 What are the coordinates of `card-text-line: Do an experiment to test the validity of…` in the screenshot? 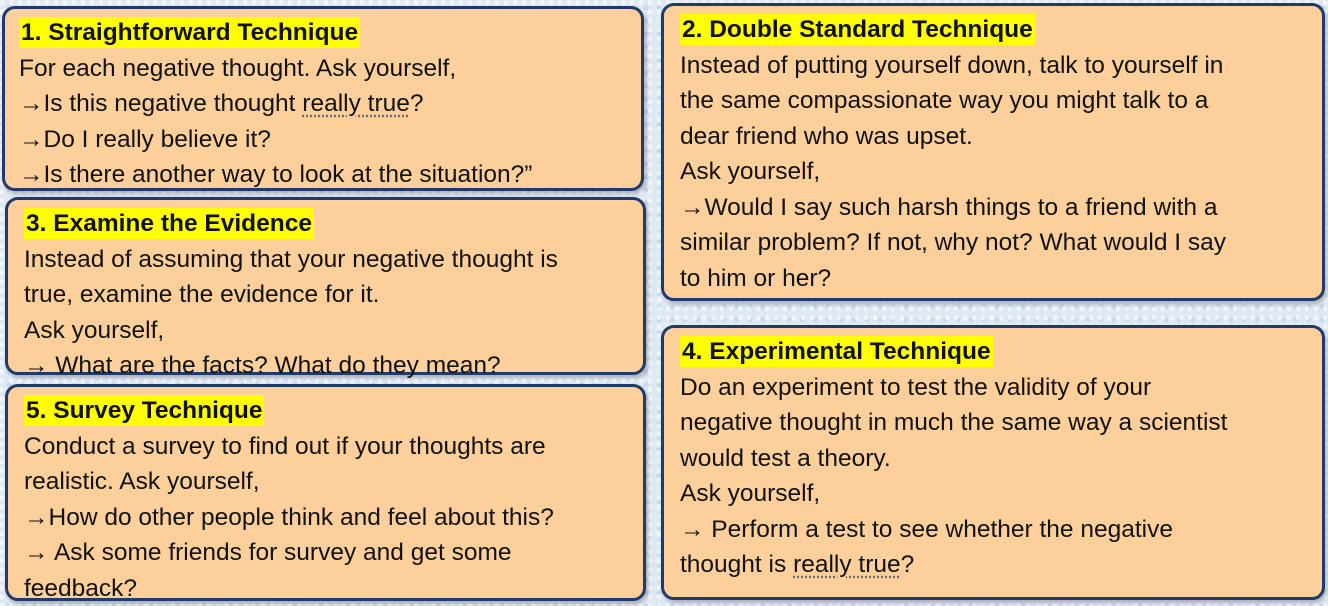 It's located at (995, 388).